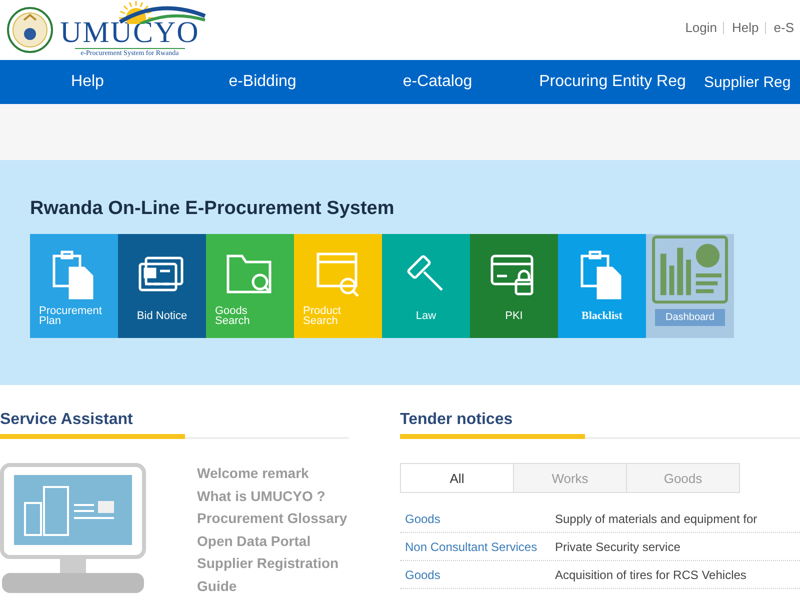 The width and height of the screenshot is (800, 600). Describe the element at coordinates (87, 82) in the screenshot. I see `nav-item: Help` at that location.